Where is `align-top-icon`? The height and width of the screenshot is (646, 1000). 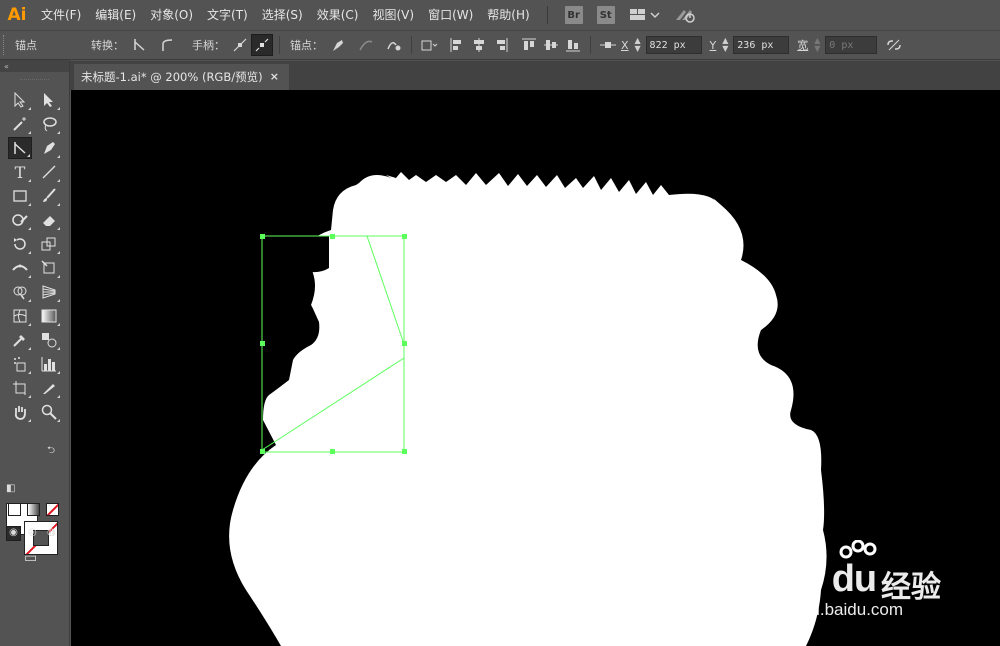
align-top-icon is located at coordinates (529, 45).